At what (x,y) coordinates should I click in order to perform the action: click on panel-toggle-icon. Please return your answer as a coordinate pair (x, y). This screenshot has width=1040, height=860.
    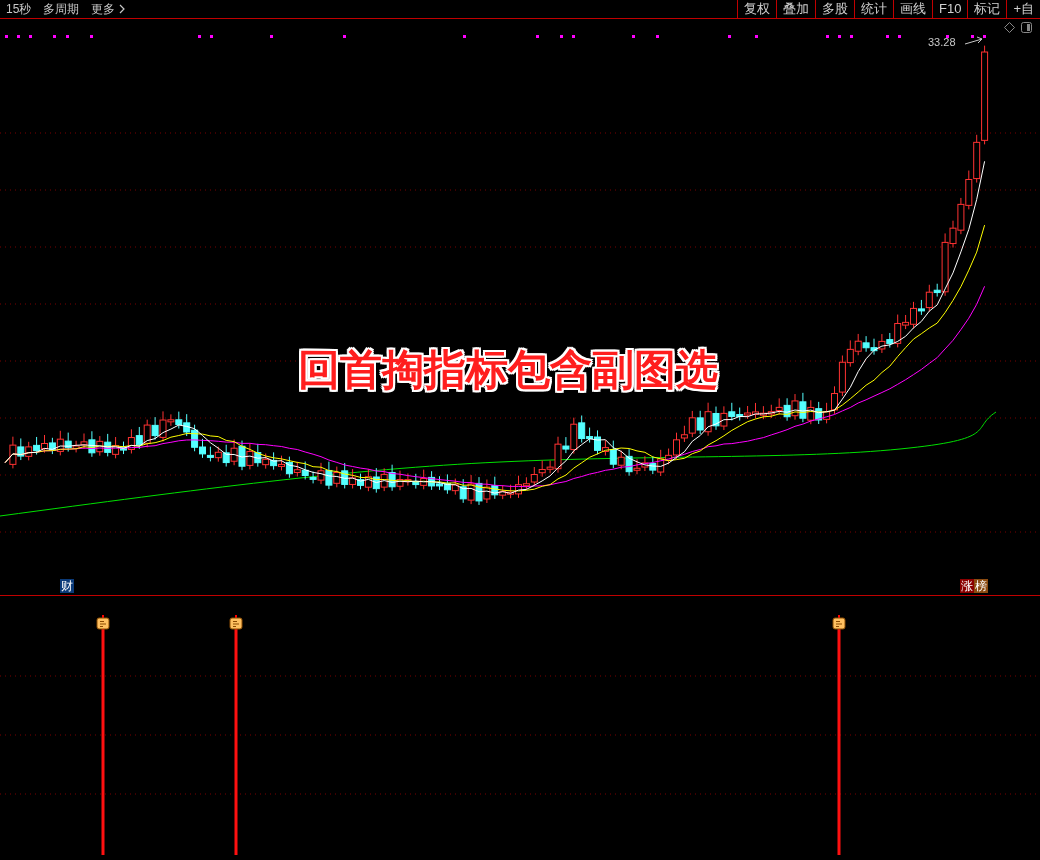
    Looking at the image, I should click on (1026, 27).